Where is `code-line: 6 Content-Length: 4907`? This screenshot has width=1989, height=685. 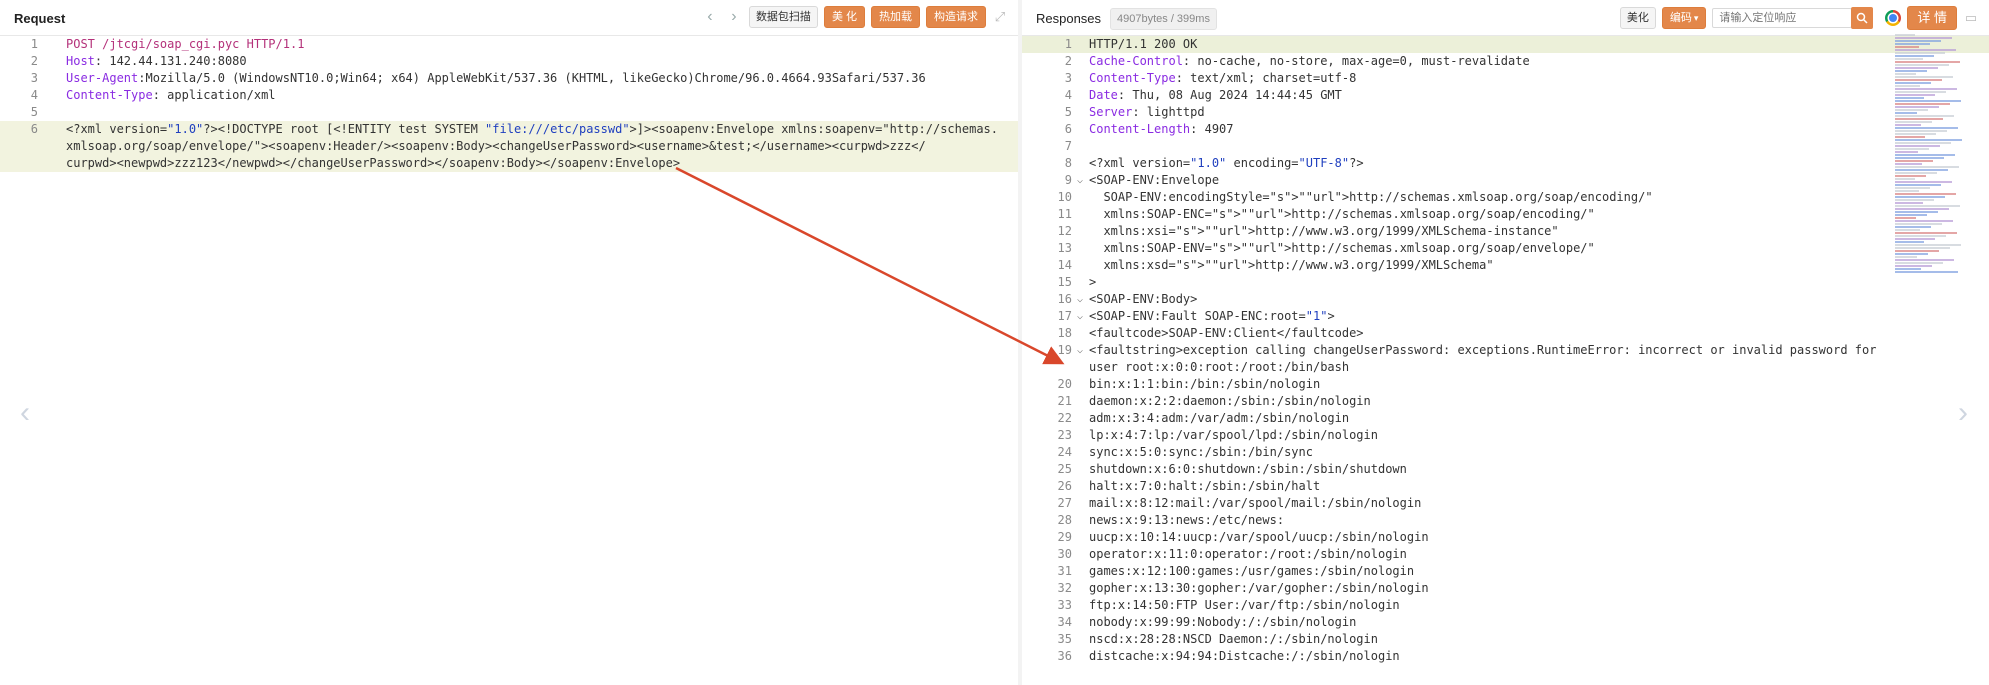
code-line: 6 Content-Length: 4907 is located at coordinates (1505, 129).